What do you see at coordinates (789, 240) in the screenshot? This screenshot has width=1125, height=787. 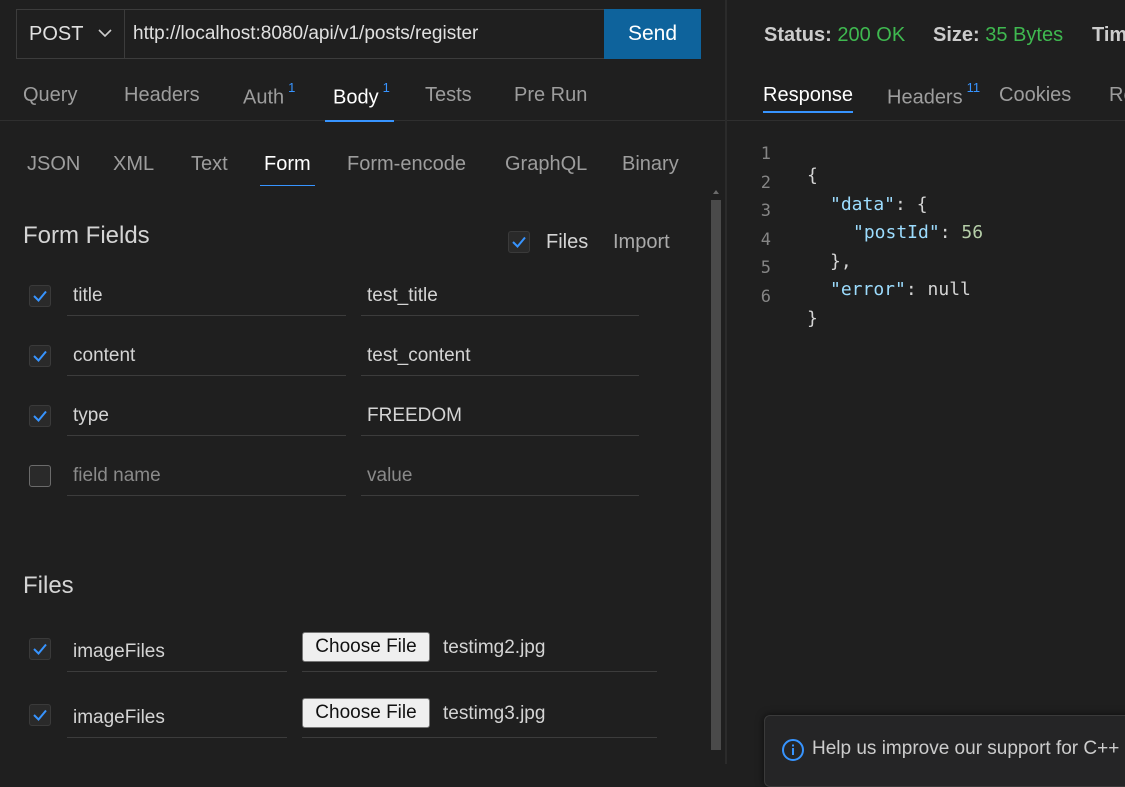 I see `code-line: 4 },` at bounding box center [789, 240].